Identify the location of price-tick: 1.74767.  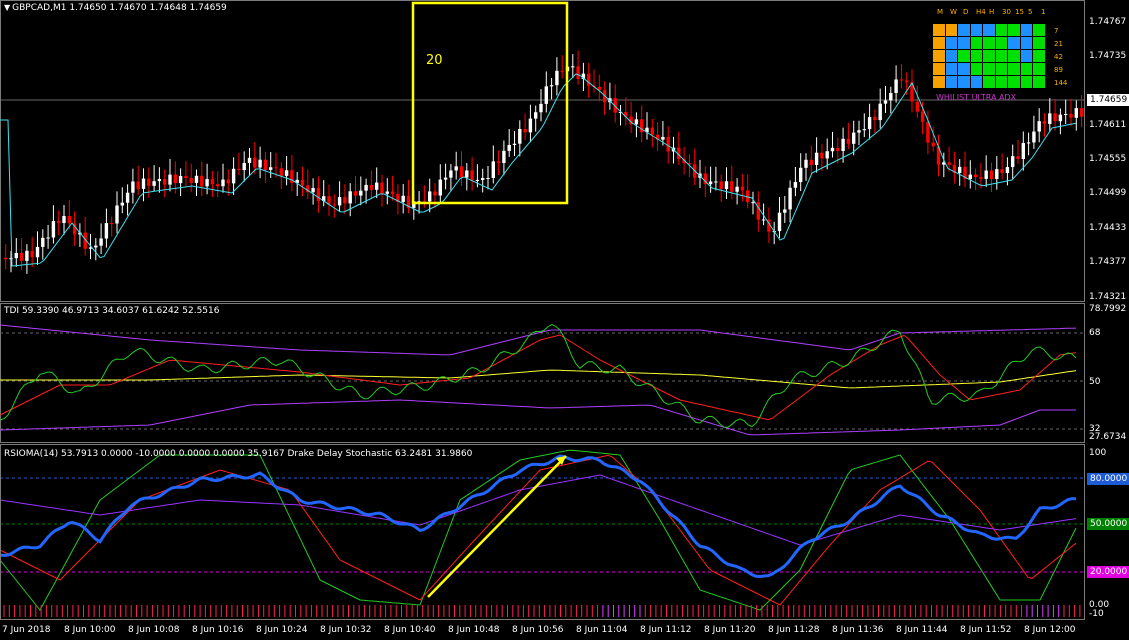
(1108, 22).